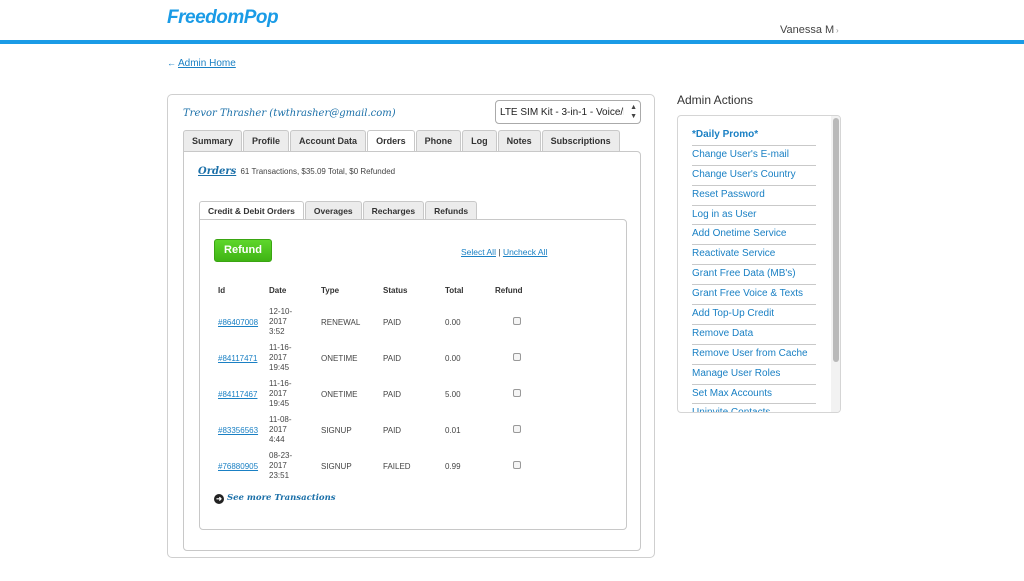 Image resolution: width=1024 pixels, height=581 pixels. Describe the element at coordinates (213, 140) in the screenshot. I see `tab-summary: Summary` at that location.